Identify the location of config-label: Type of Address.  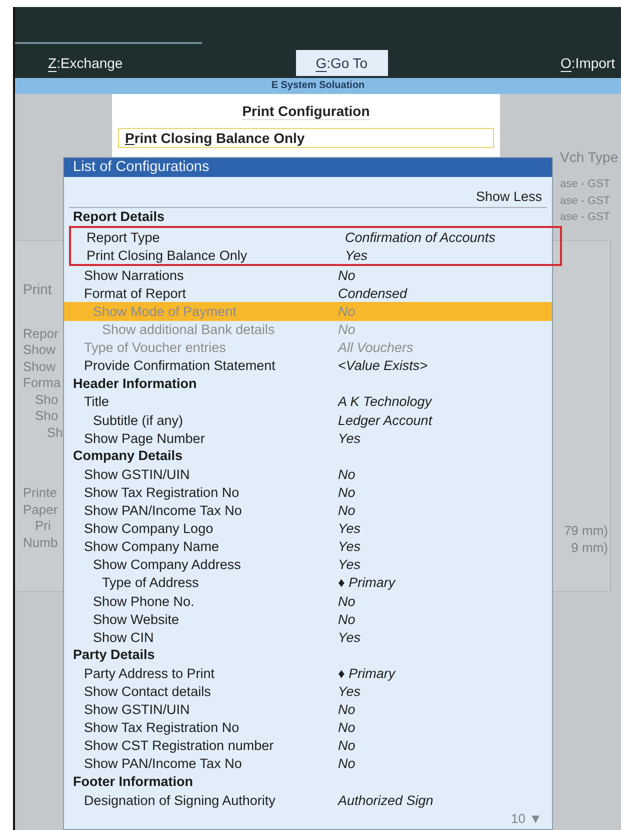
(150, 582).